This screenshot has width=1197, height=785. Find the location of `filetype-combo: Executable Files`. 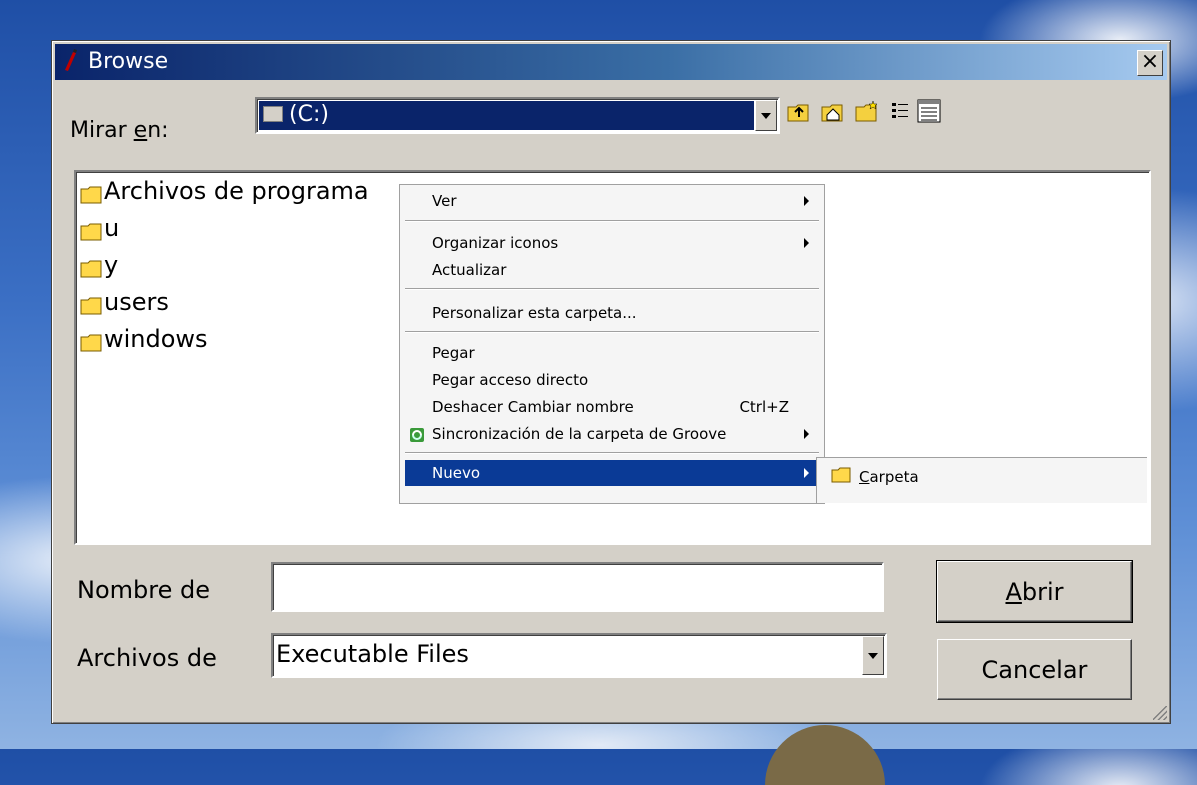

filetype-combo: Executable Files is located at coordinates (579, 655).